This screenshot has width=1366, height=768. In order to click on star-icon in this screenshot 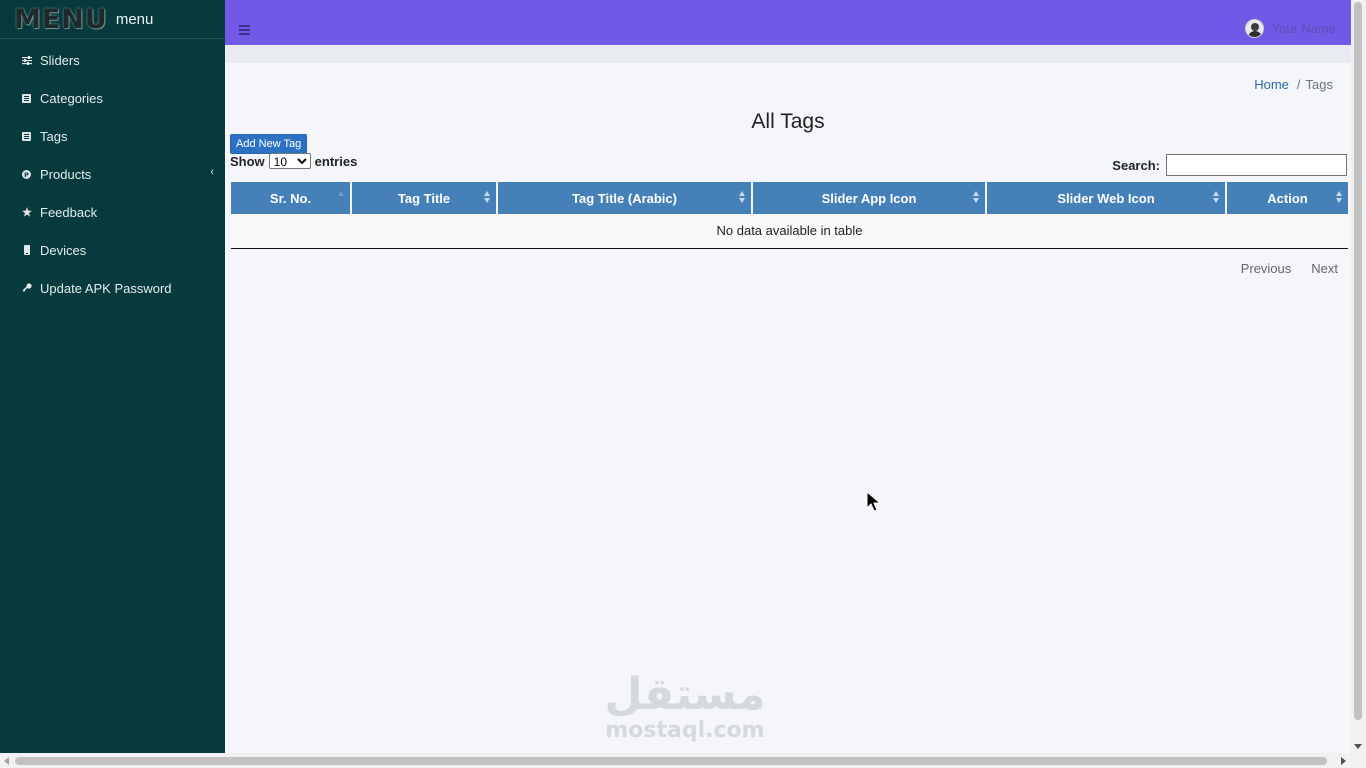, I will do `click(26, 212)`.